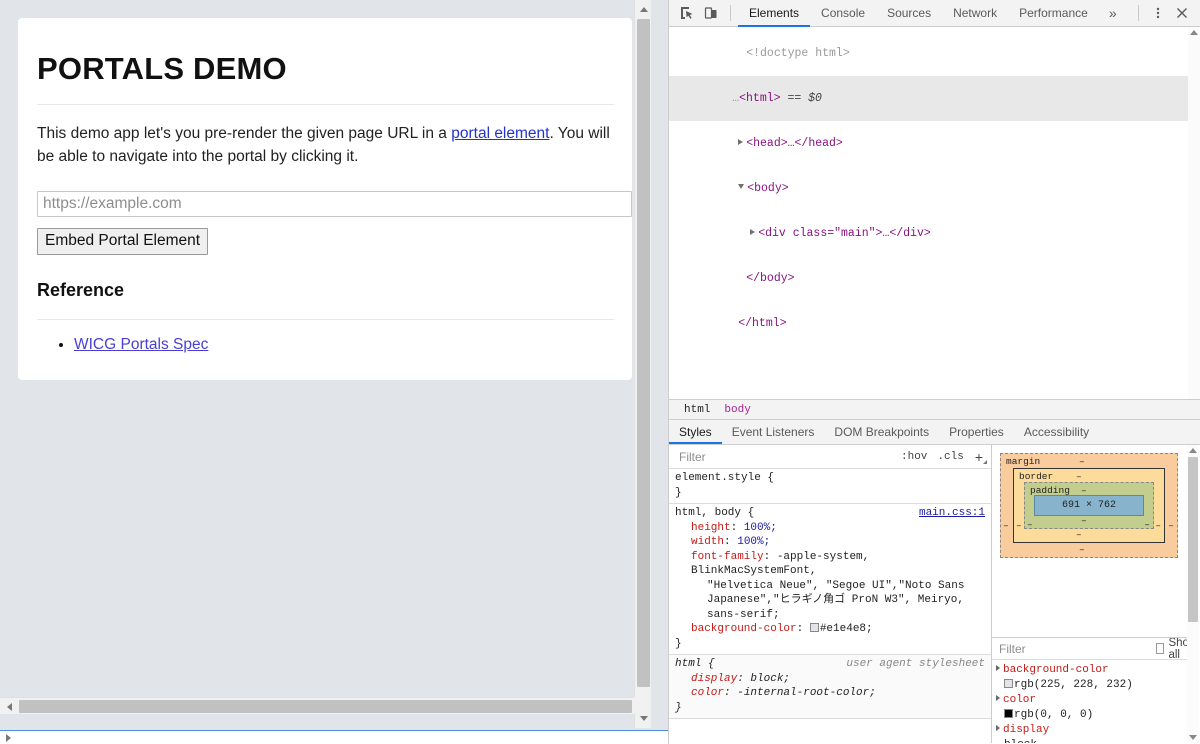 The width and height of the screenshot is (1200, 744). Describe the element at coordinates (741, 186) in the screenshot. I see `collapse-arrow-icon` at that location.